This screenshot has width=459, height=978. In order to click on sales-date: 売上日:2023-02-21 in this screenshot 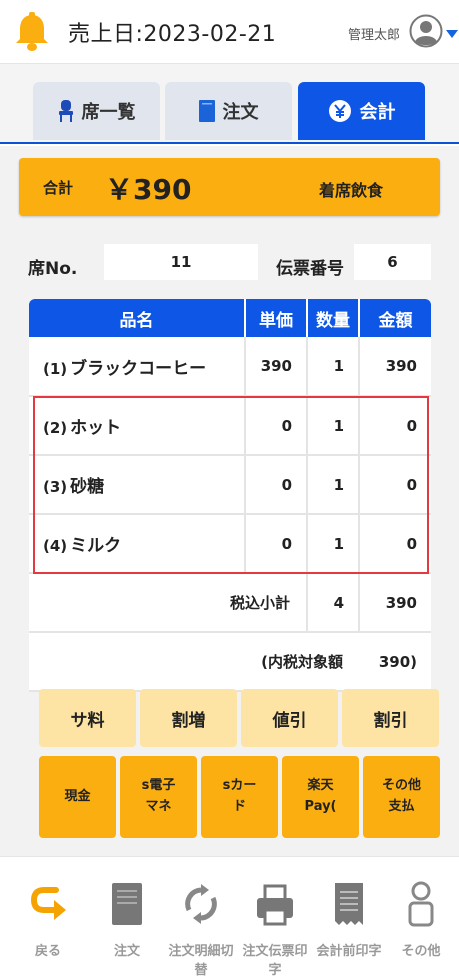, I will do `click(172, 34)`.